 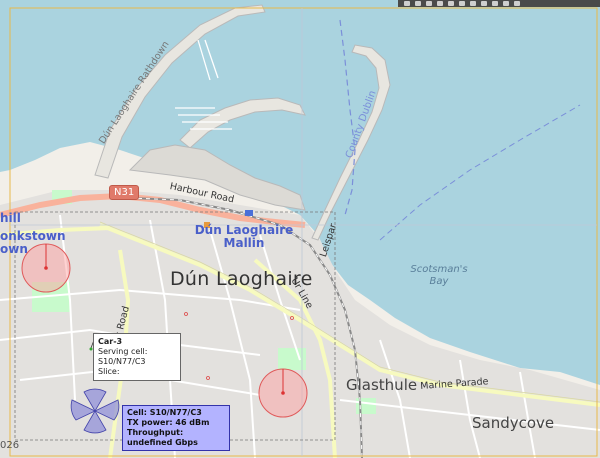 I want to click on spike-icon, so click(x=495, y=3).